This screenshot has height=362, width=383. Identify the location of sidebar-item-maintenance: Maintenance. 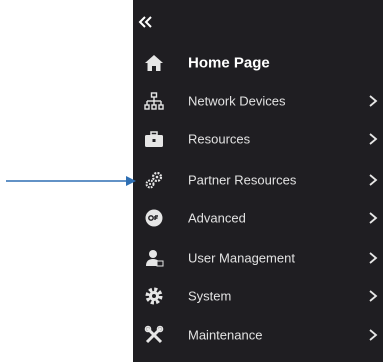
(258, 335).